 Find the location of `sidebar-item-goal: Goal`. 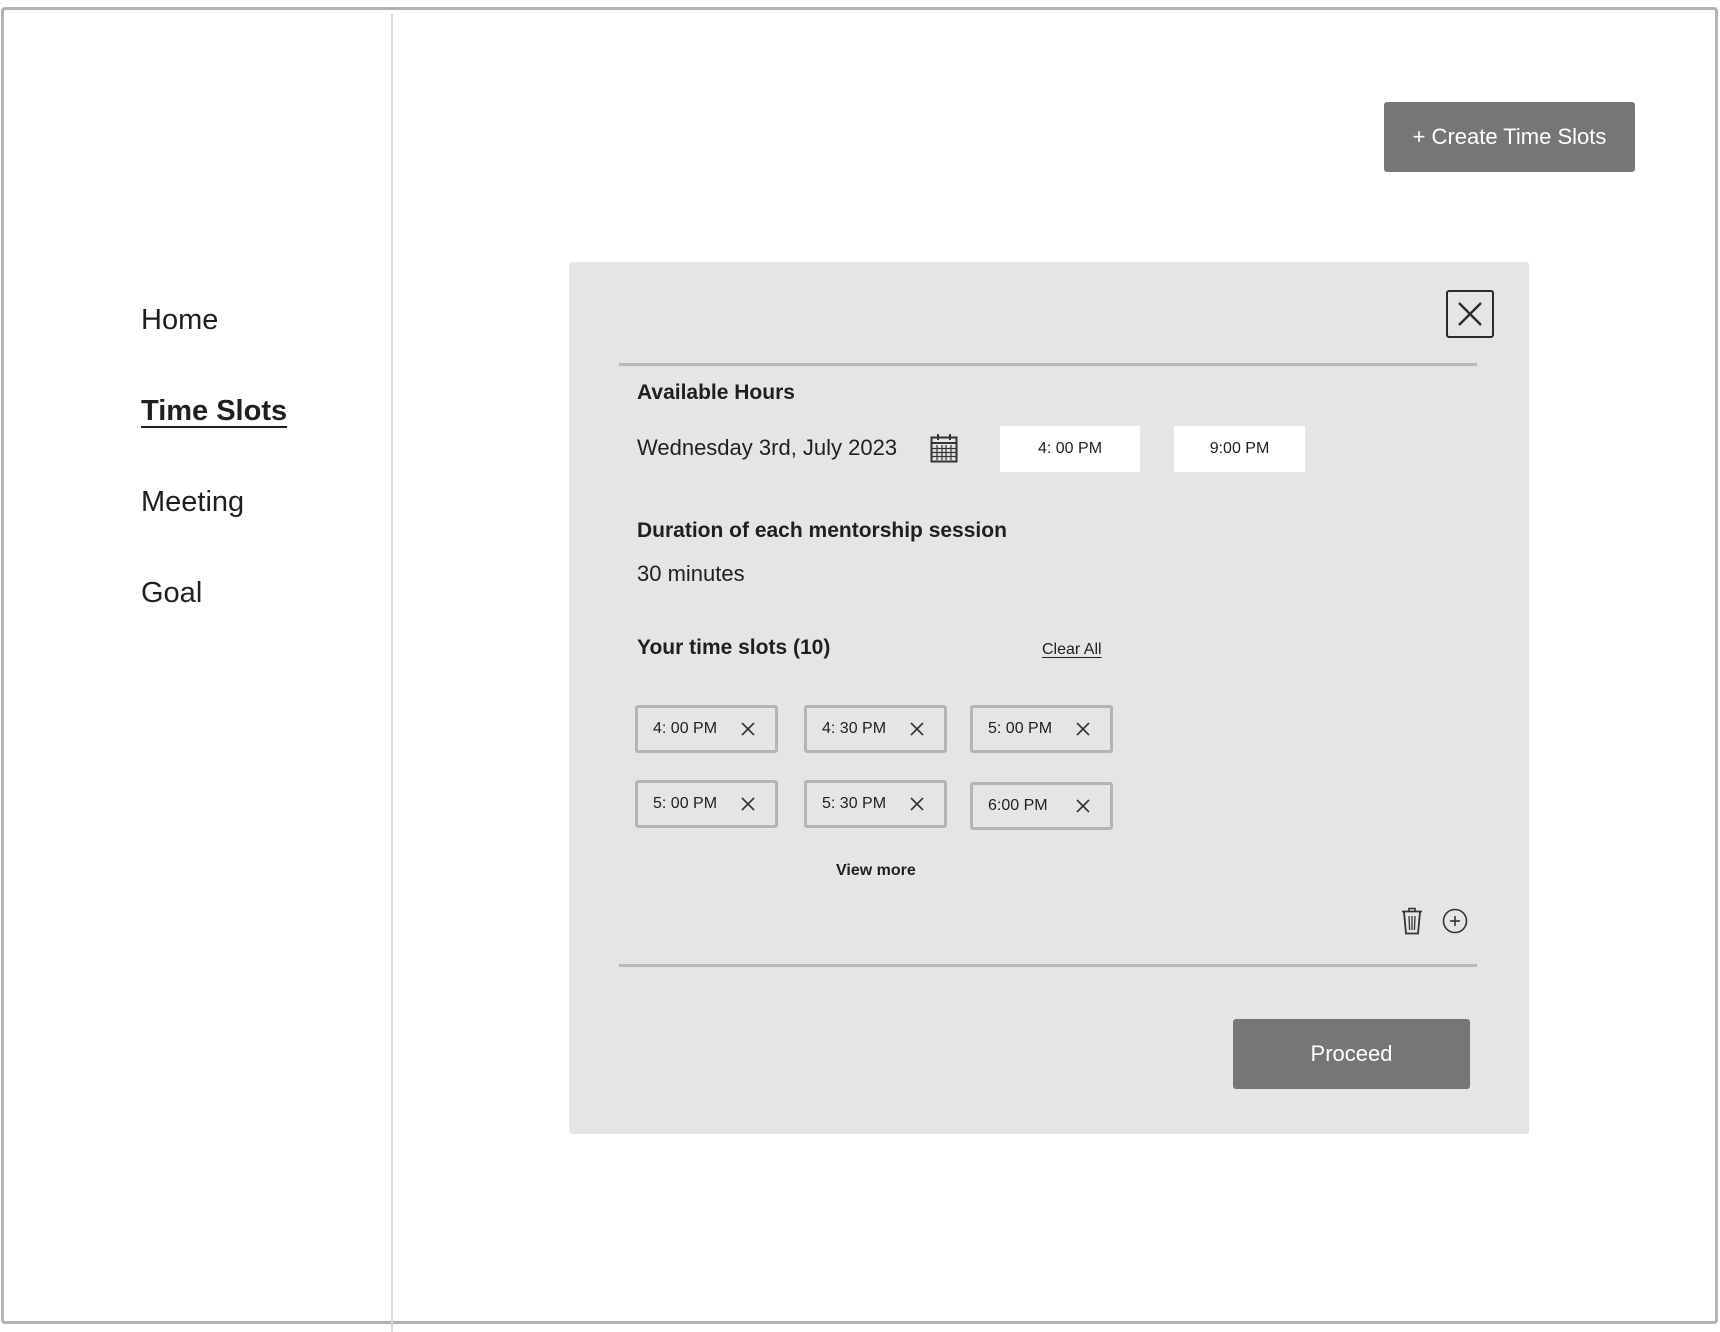

sidebar-item-goal: Goal is located at coordinates (171, 593).